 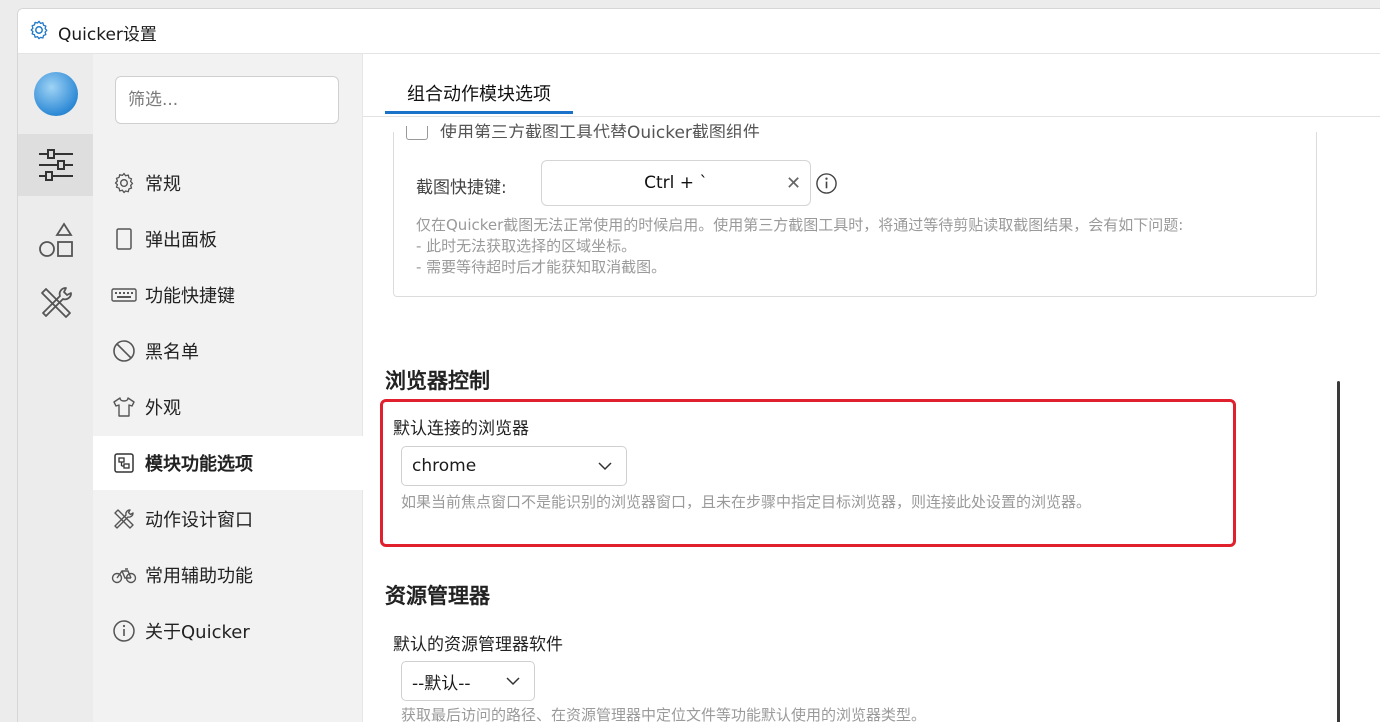 I want to click on shapes-icon, so click(x=55, y=239).